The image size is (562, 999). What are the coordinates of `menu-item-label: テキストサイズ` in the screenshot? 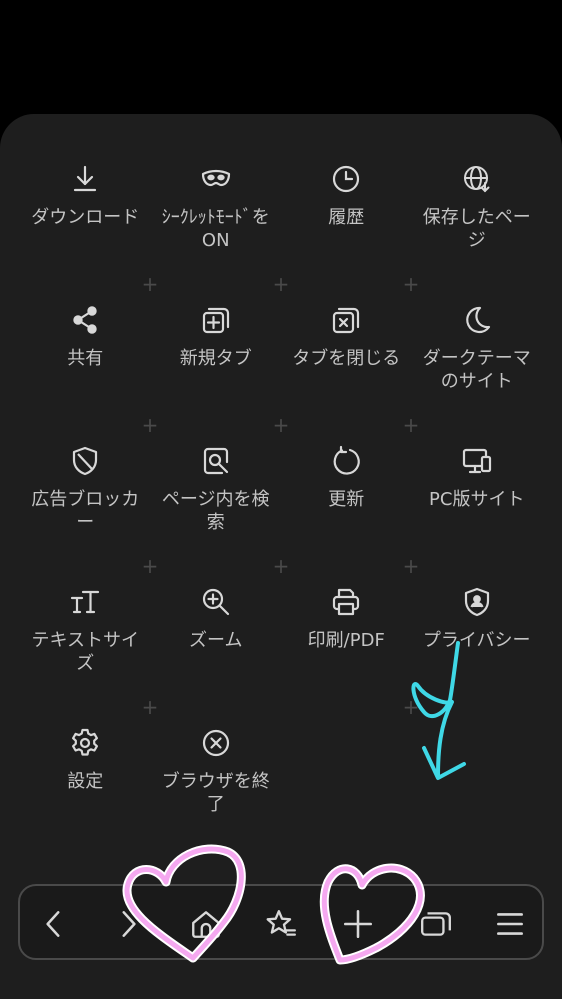 It's located at (85, 652).